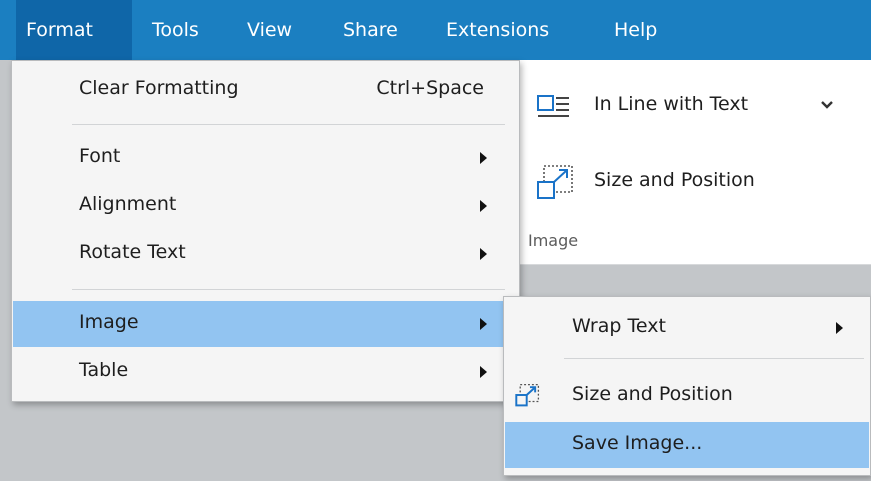 The height and width of the screenshot is (481, 871). Describe the element at coordinates (619, 326) in the screenshot. I see `wrap-text-label: Wrap Text` at that location.